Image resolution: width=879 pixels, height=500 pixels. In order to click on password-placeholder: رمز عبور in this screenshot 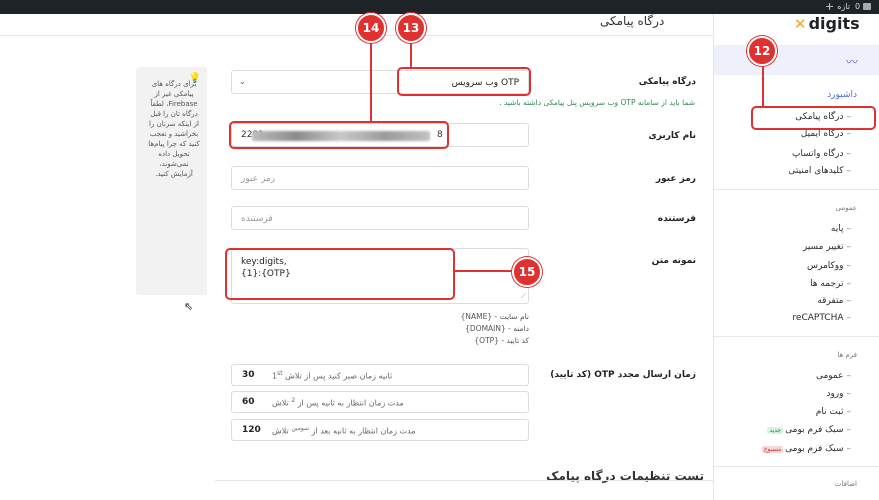, I will do `click(258, 179)`.